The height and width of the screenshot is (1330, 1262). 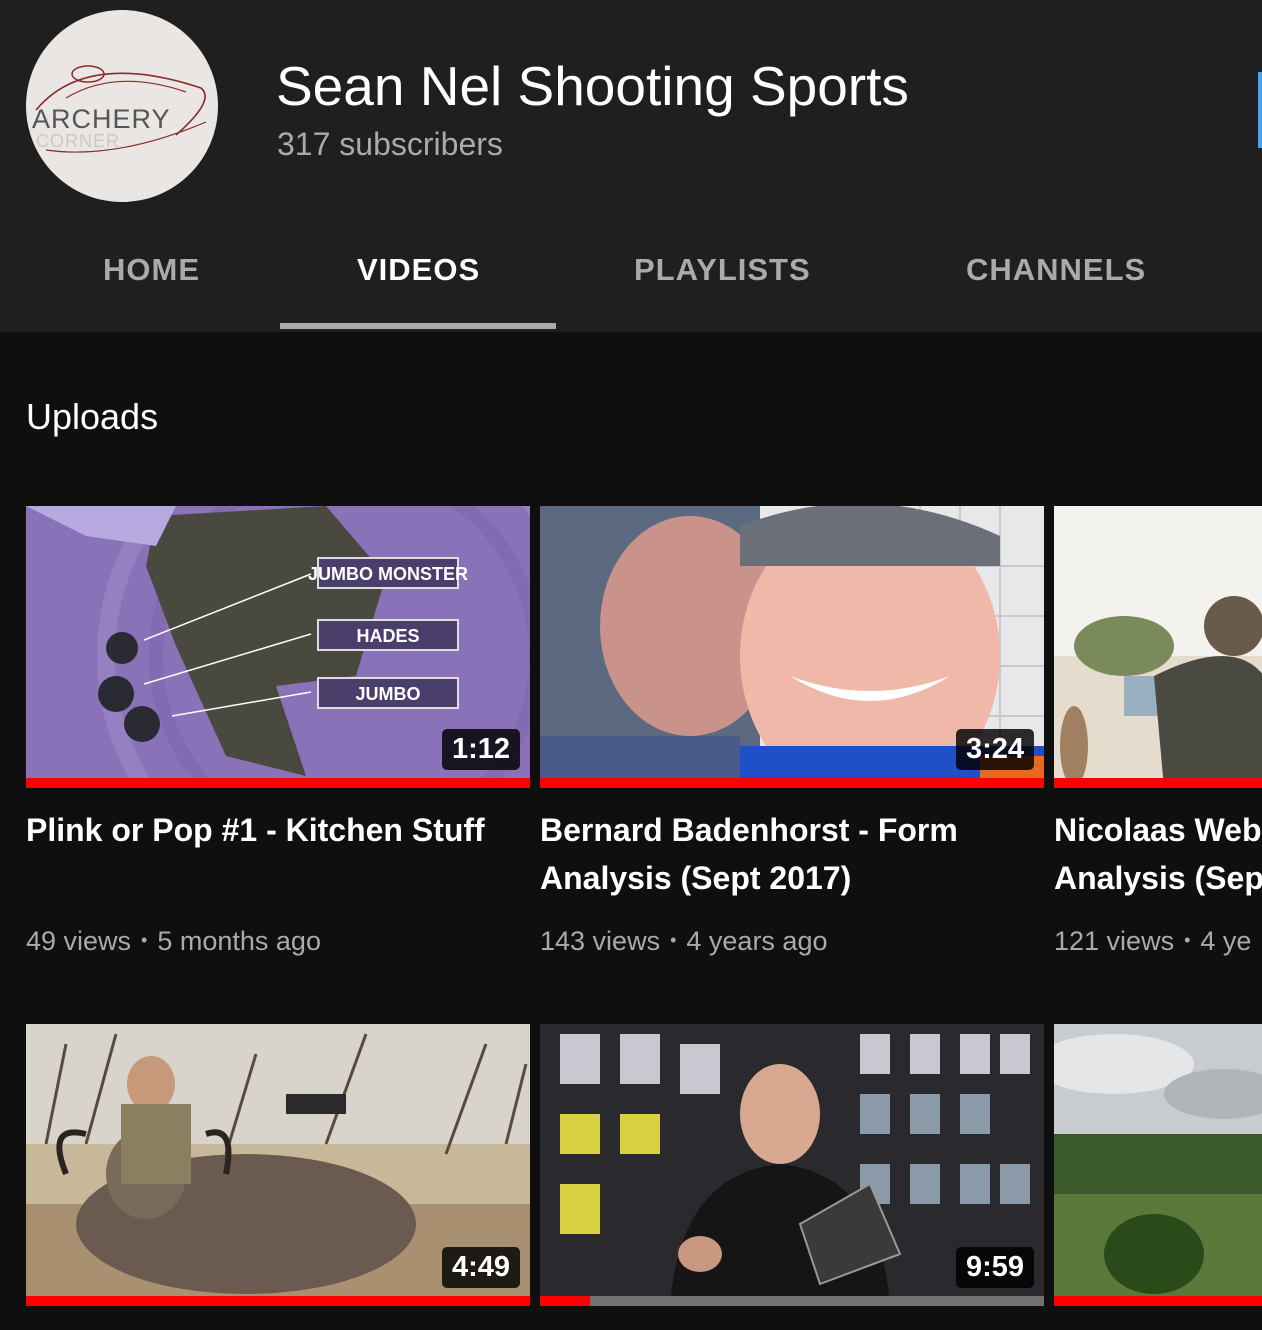 I want to click on tab-videos: VIDEOS, so click(x=418, y=270).